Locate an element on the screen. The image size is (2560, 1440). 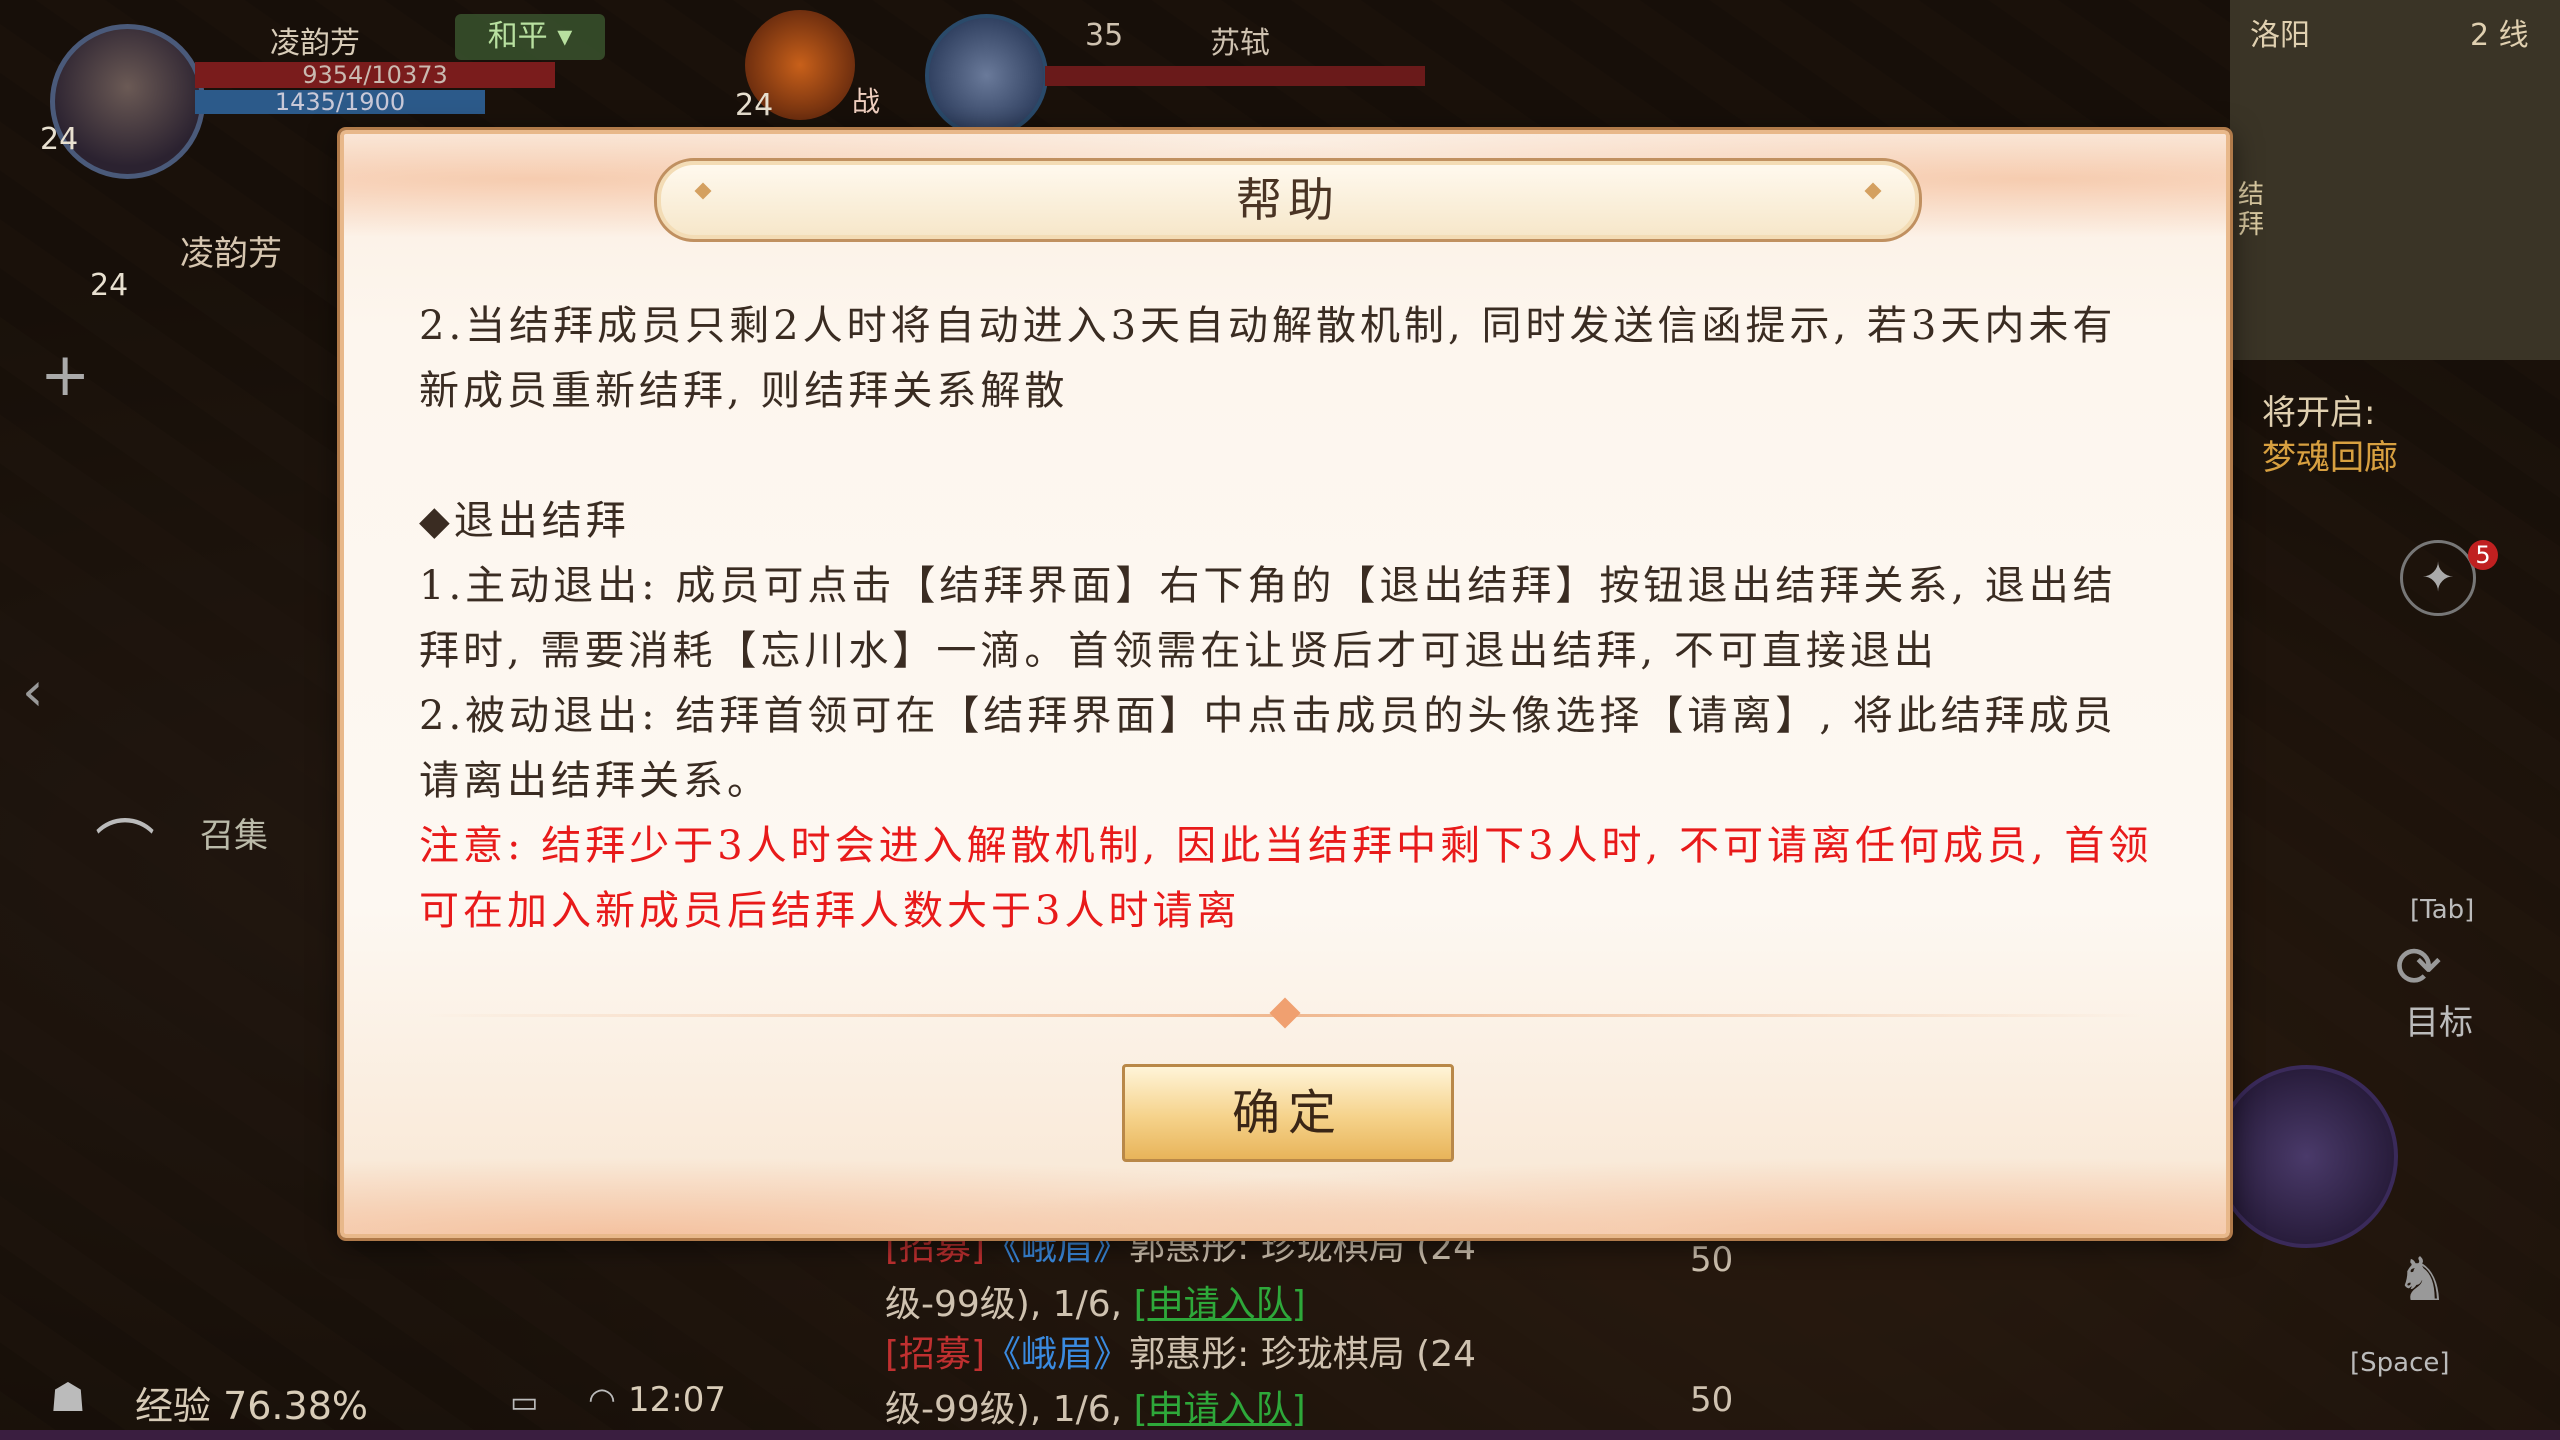
chat-line: [招募]《峨眉》郭惠彤: 珍珑棋局 (24 is located at coordinates (1180, 1351).